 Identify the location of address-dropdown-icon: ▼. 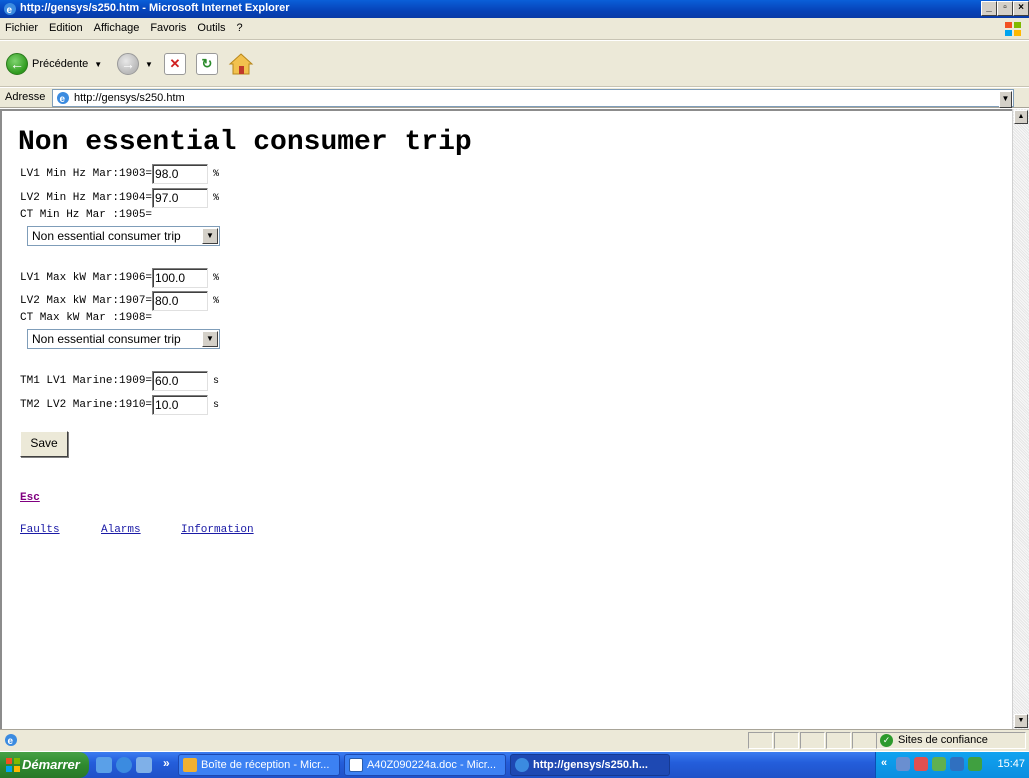
(1005, 99).